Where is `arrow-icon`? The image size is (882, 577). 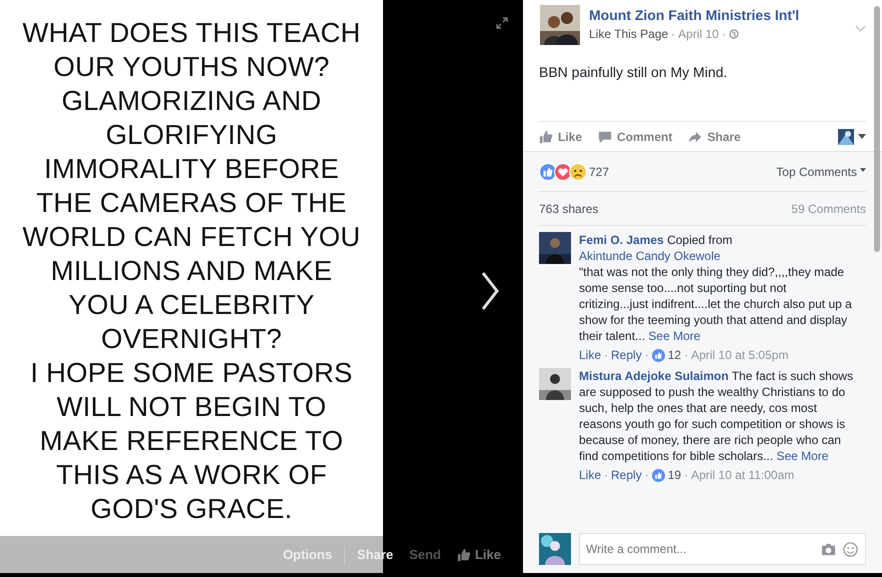 arrow-icon is located at coordinates (695, 137).